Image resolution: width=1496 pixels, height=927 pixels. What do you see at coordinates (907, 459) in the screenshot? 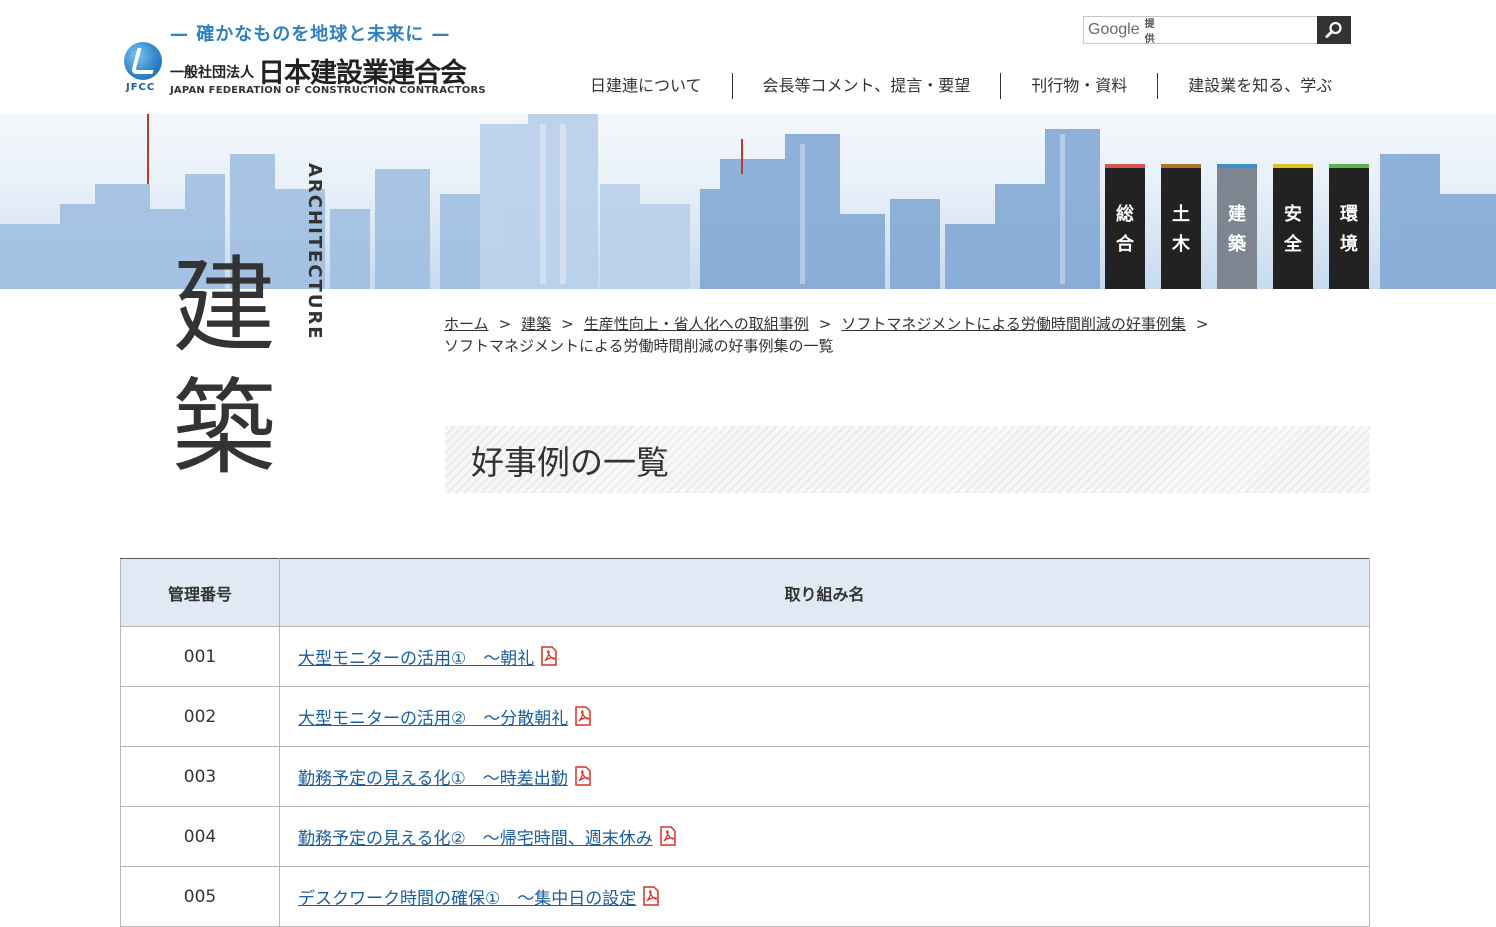
I see `page-heading-box: 好事例の一覧` at bounding box center [907, 459].